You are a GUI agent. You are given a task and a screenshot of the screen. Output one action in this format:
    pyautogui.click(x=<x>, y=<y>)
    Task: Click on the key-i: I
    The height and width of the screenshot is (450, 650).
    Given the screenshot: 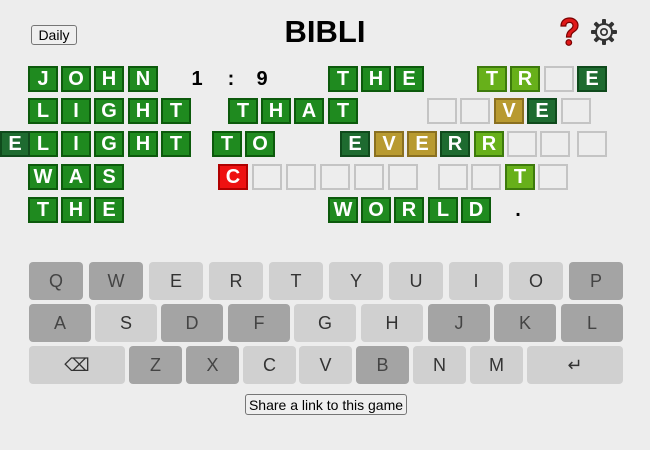 What is the action you would take?
    pyautogui.click(x=476, y=281)
    